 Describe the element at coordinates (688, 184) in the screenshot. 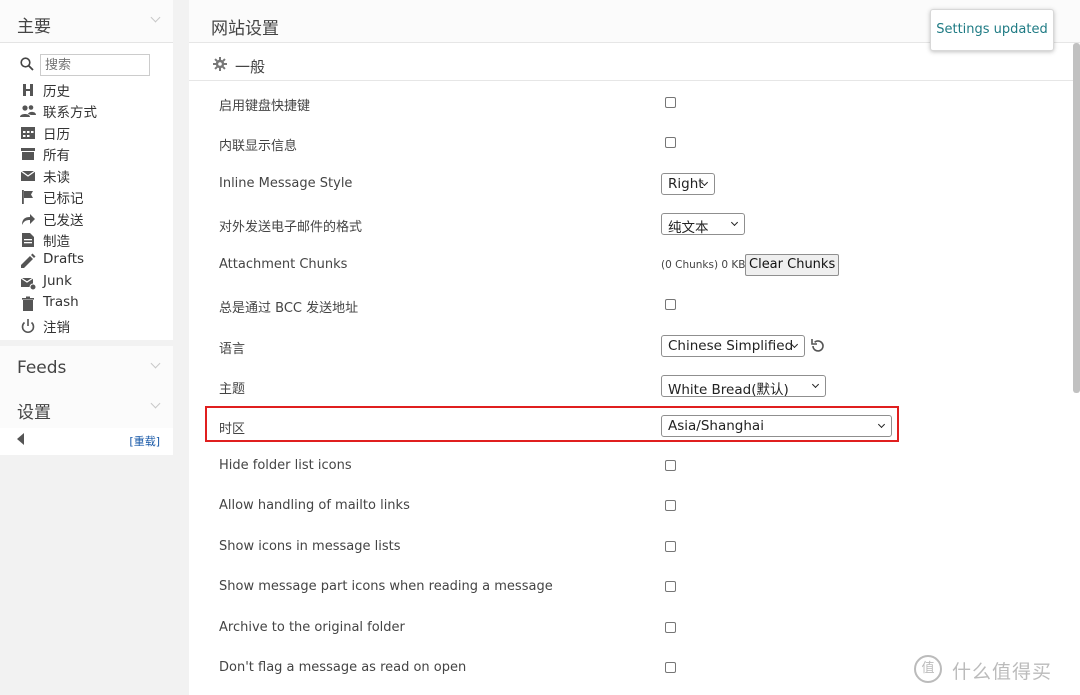

I see `inline-message-style-select: Right` at that location.